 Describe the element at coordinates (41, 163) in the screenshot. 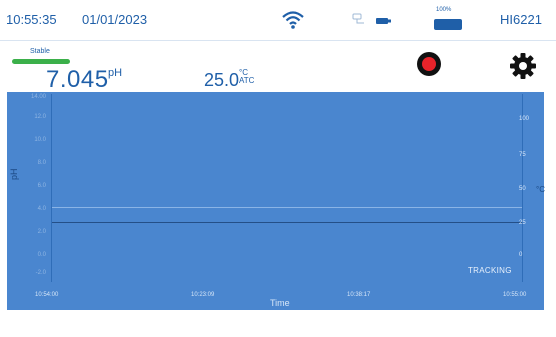

I see `left-tick: 8.0` at that location.